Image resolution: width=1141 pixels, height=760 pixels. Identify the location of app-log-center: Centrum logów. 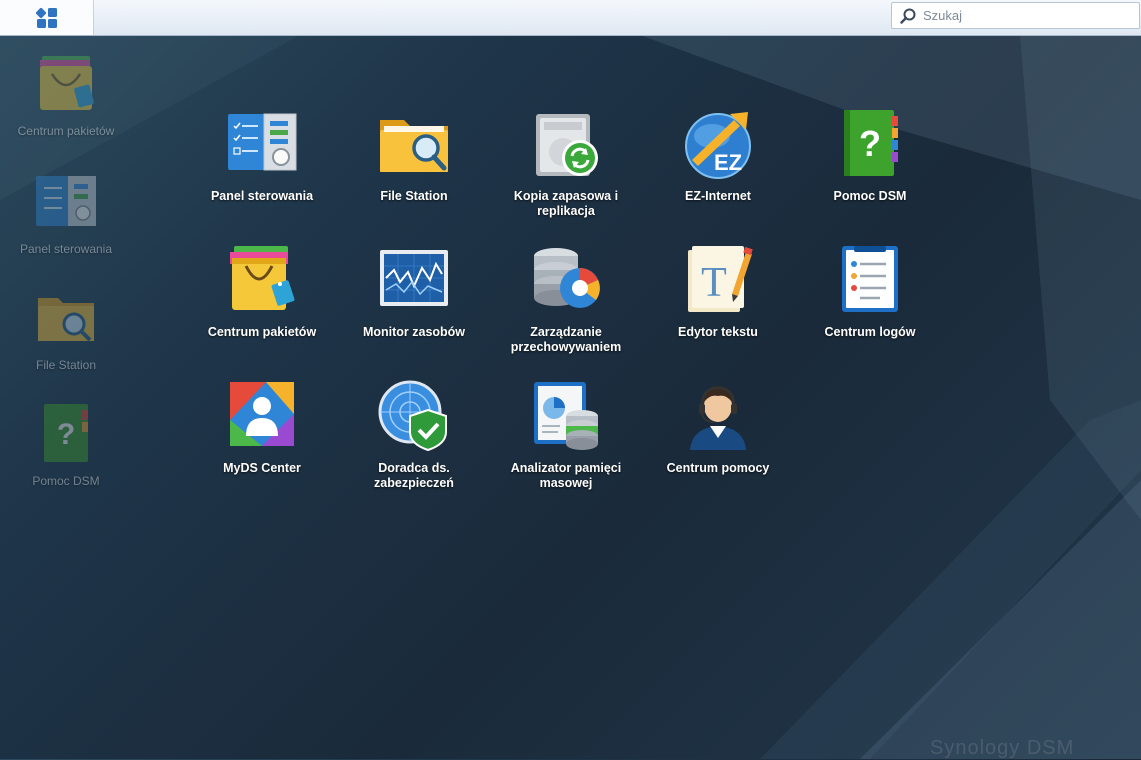
(870, 292).